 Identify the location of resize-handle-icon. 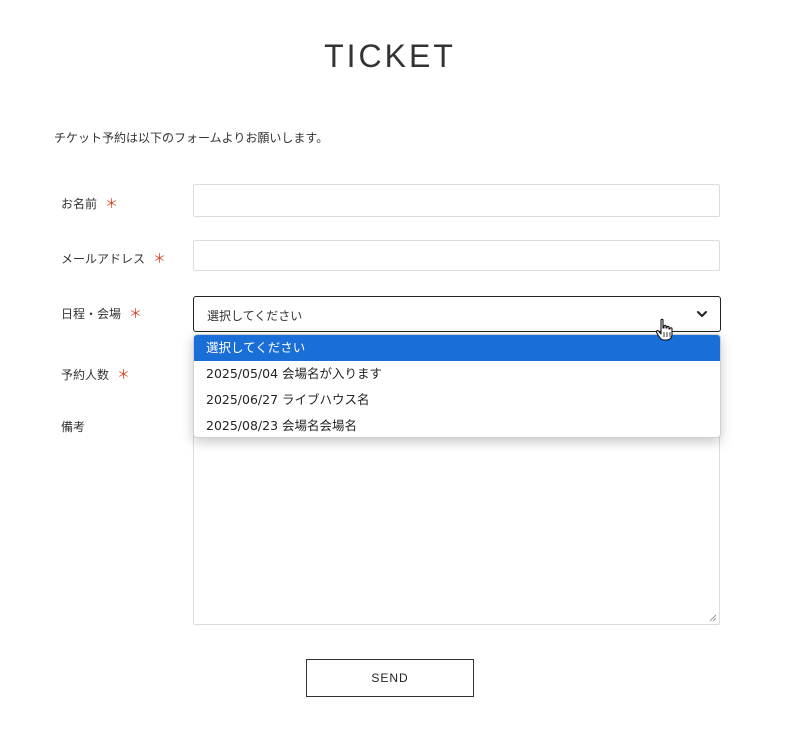
(713, 618).